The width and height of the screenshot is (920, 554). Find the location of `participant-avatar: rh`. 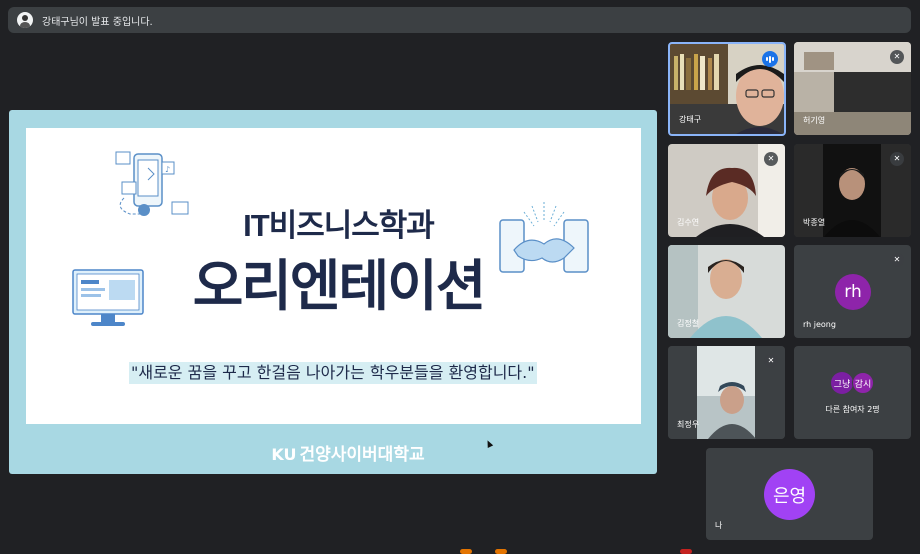

participant-avatar: rh is located at coordinates (853, 292).